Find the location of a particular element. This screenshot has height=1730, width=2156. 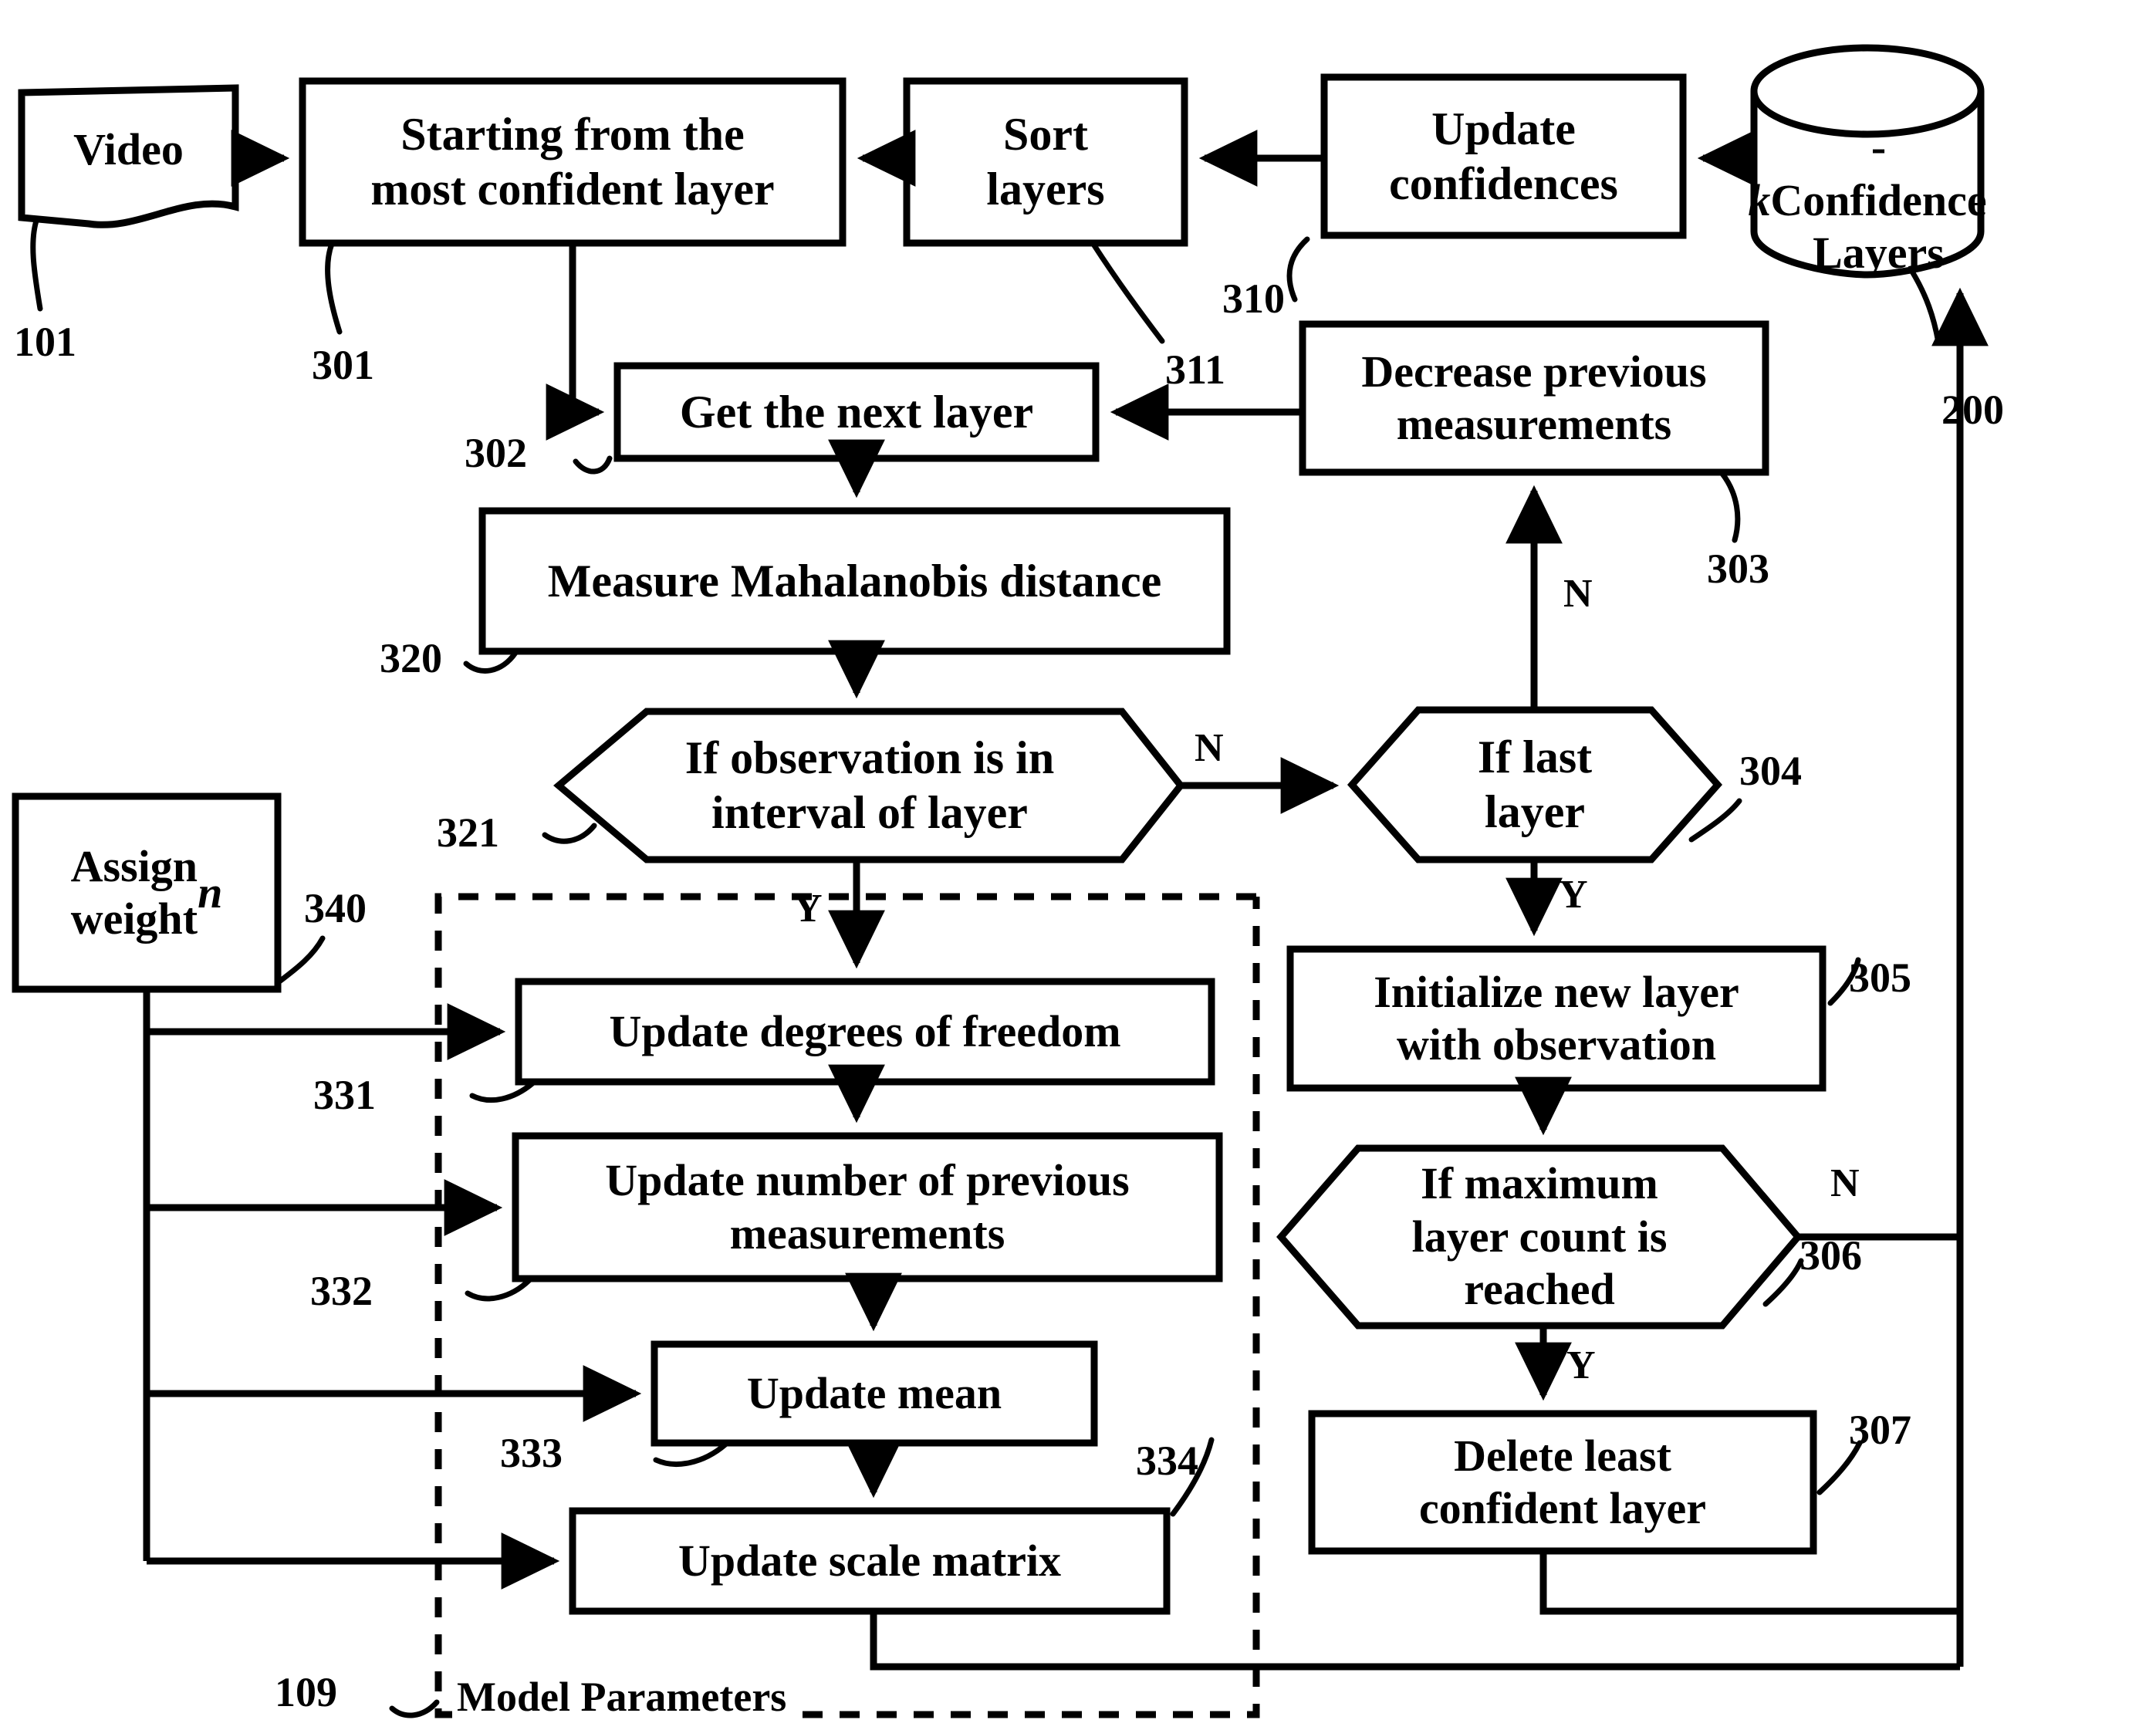

ref-306: 306 is located at coordinates (1830, 1255).